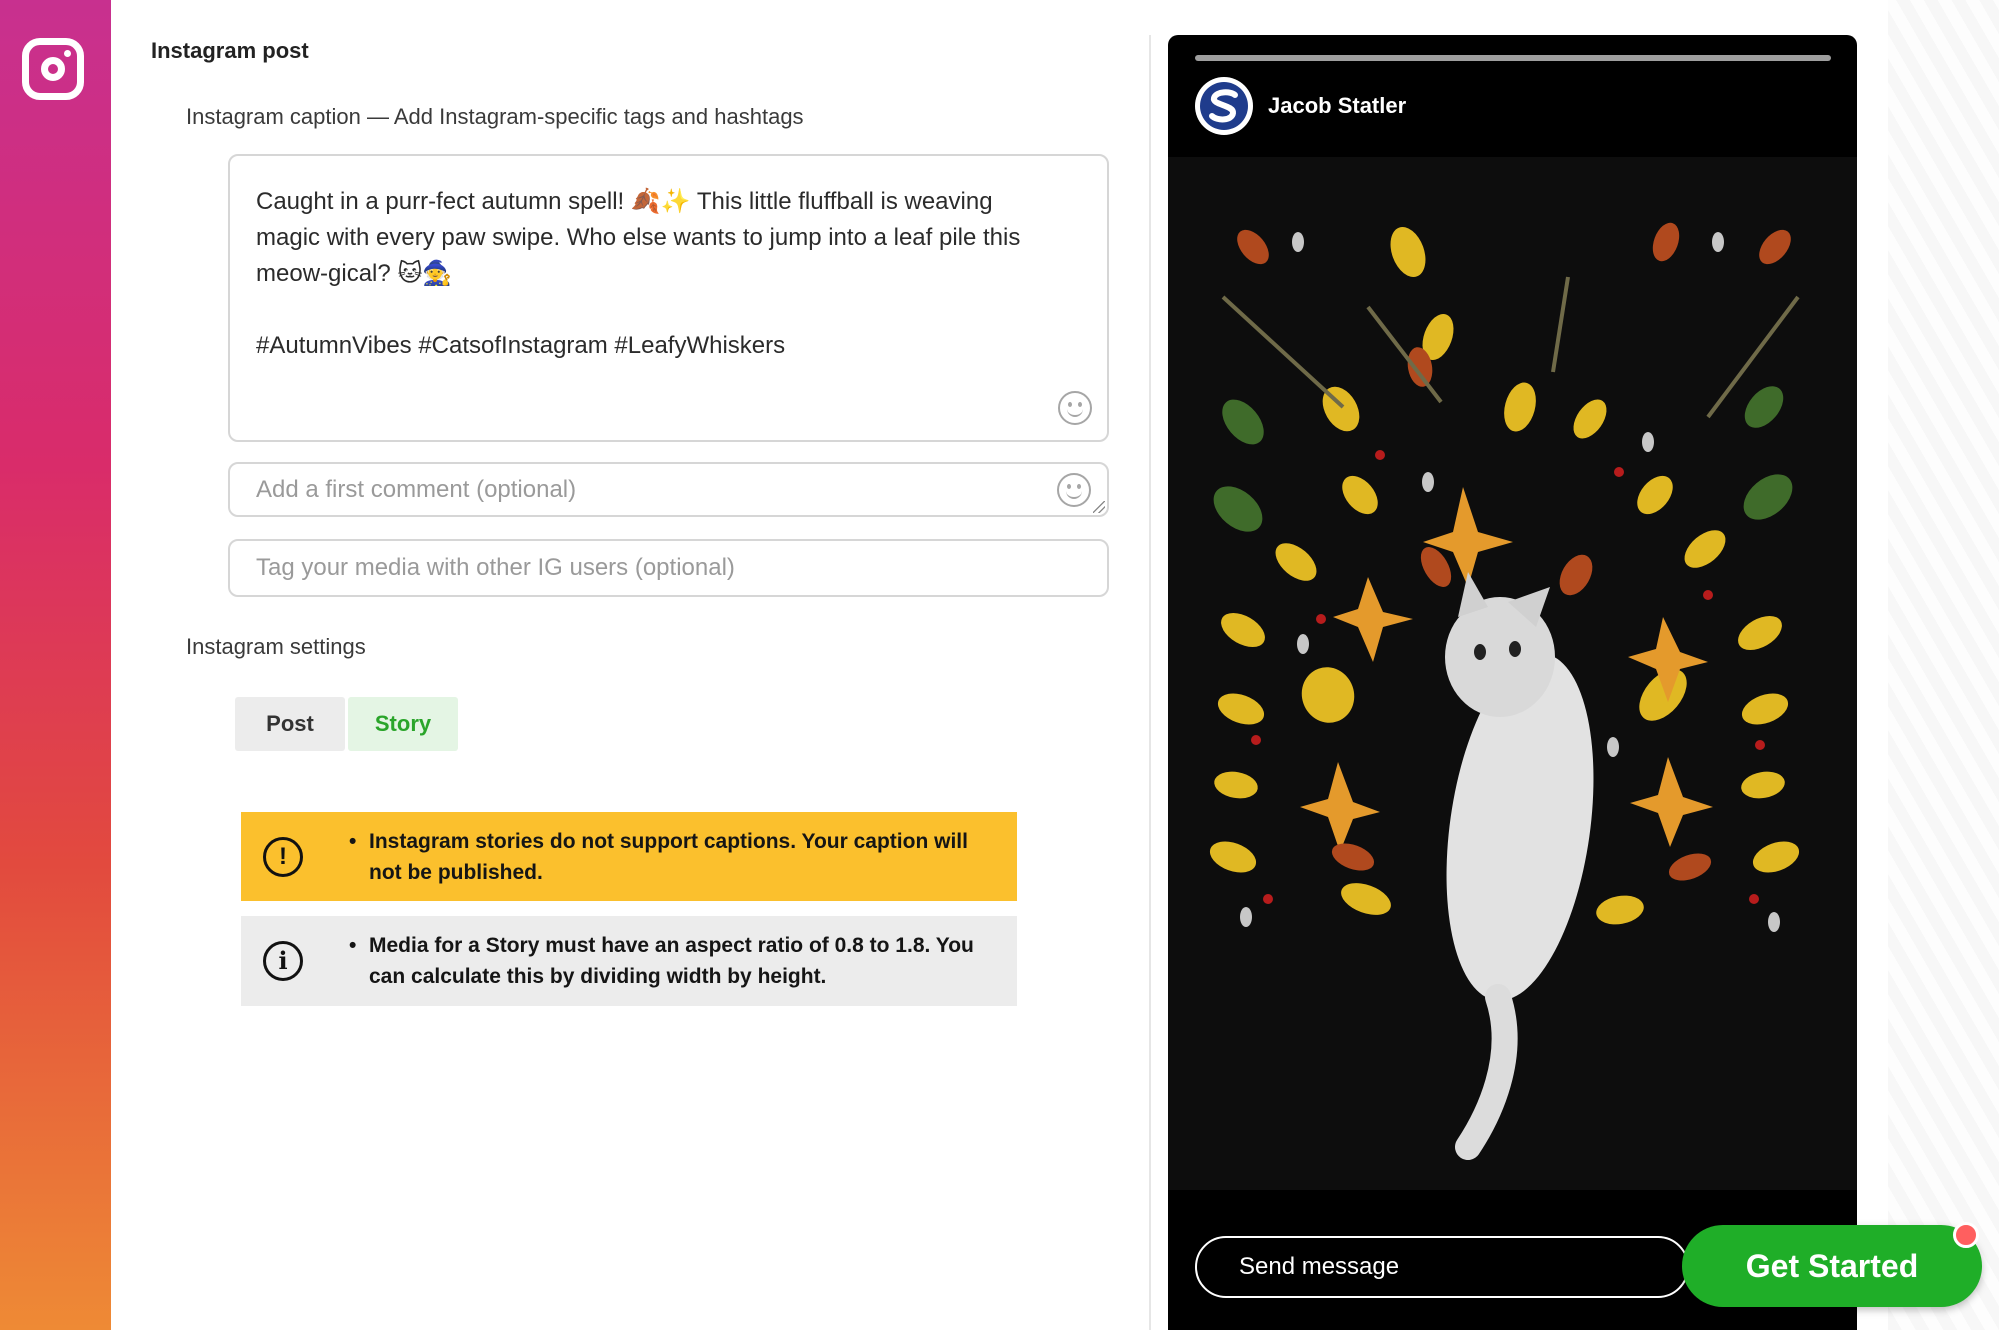 The width and height of the screenshot is (1999, 1330). Describe the element at coordinates (1513, 58) in the screenshot. I see `story-progress-bar` at that location.